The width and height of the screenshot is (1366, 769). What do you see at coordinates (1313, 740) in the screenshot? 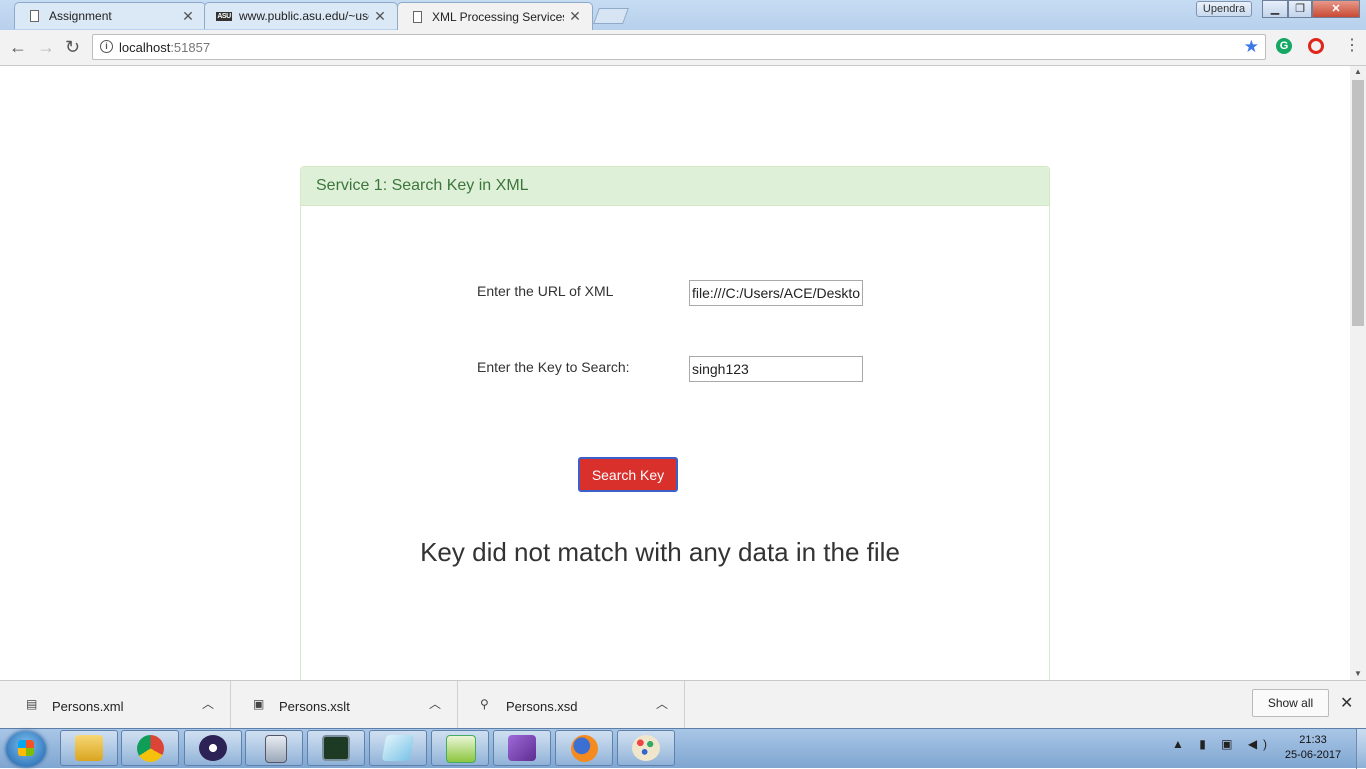
I see `clock-time: 21:33` at bounding box center [1313, 740].